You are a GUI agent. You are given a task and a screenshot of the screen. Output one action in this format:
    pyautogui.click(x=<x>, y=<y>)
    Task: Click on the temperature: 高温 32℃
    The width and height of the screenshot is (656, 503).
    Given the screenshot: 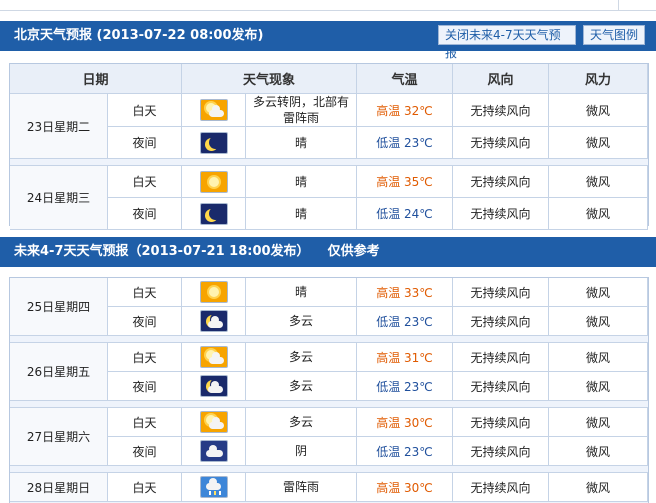 What is the action you would take?
    pyautogui.click(x=405, y=110)
    